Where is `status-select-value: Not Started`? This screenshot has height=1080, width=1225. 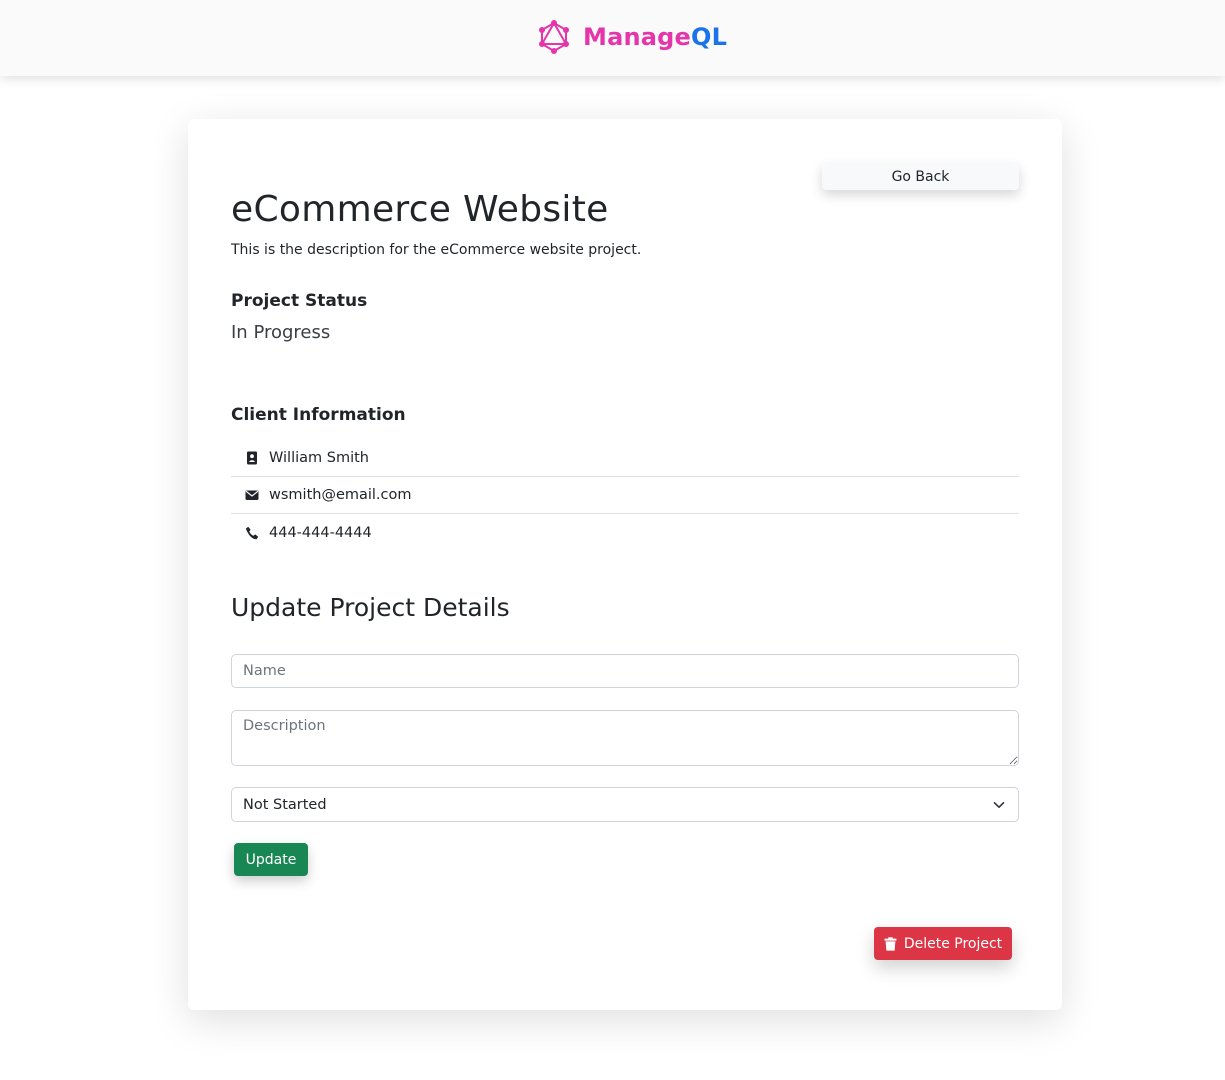 status-select-value: Not Started is located at coordinates (285, 804).